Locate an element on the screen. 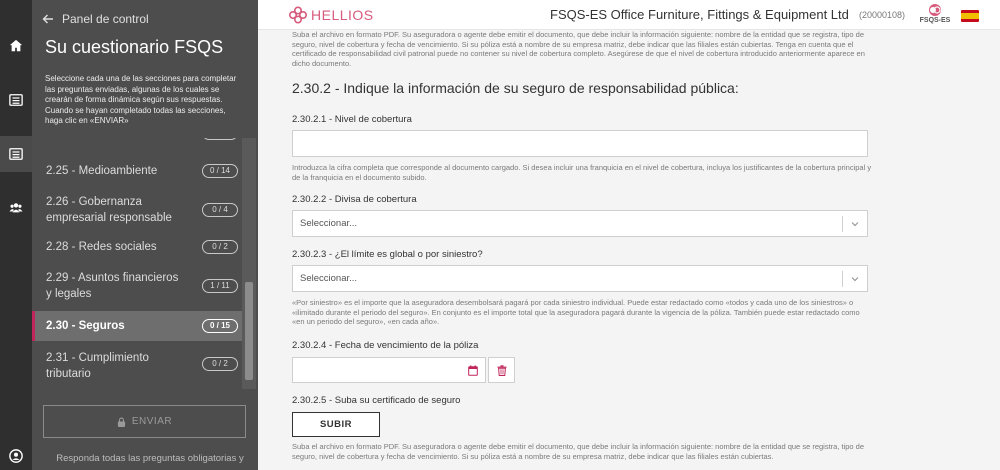 The width and height of the screenshot is (1000, 470). section-list-scrollbar is located at coordinates (249, 263).